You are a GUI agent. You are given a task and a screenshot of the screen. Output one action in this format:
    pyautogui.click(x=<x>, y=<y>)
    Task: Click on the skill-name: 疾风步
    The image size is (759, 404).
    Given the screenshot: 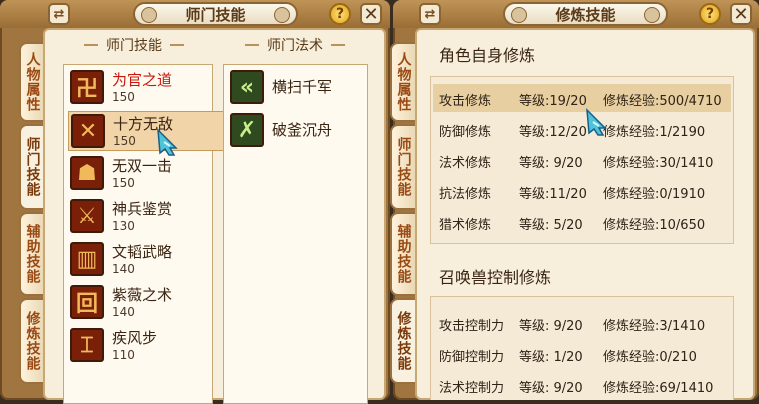 What is the action you would take?
    pyautogui.click(x=135, y=338)
    